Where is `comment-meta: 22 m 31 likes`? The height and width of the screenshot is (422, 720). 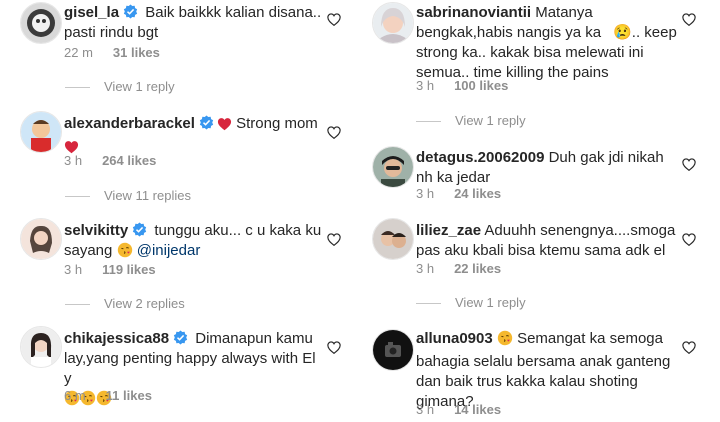
comment-meta: 22 m 31 likes is located at coordinates (112, 52).